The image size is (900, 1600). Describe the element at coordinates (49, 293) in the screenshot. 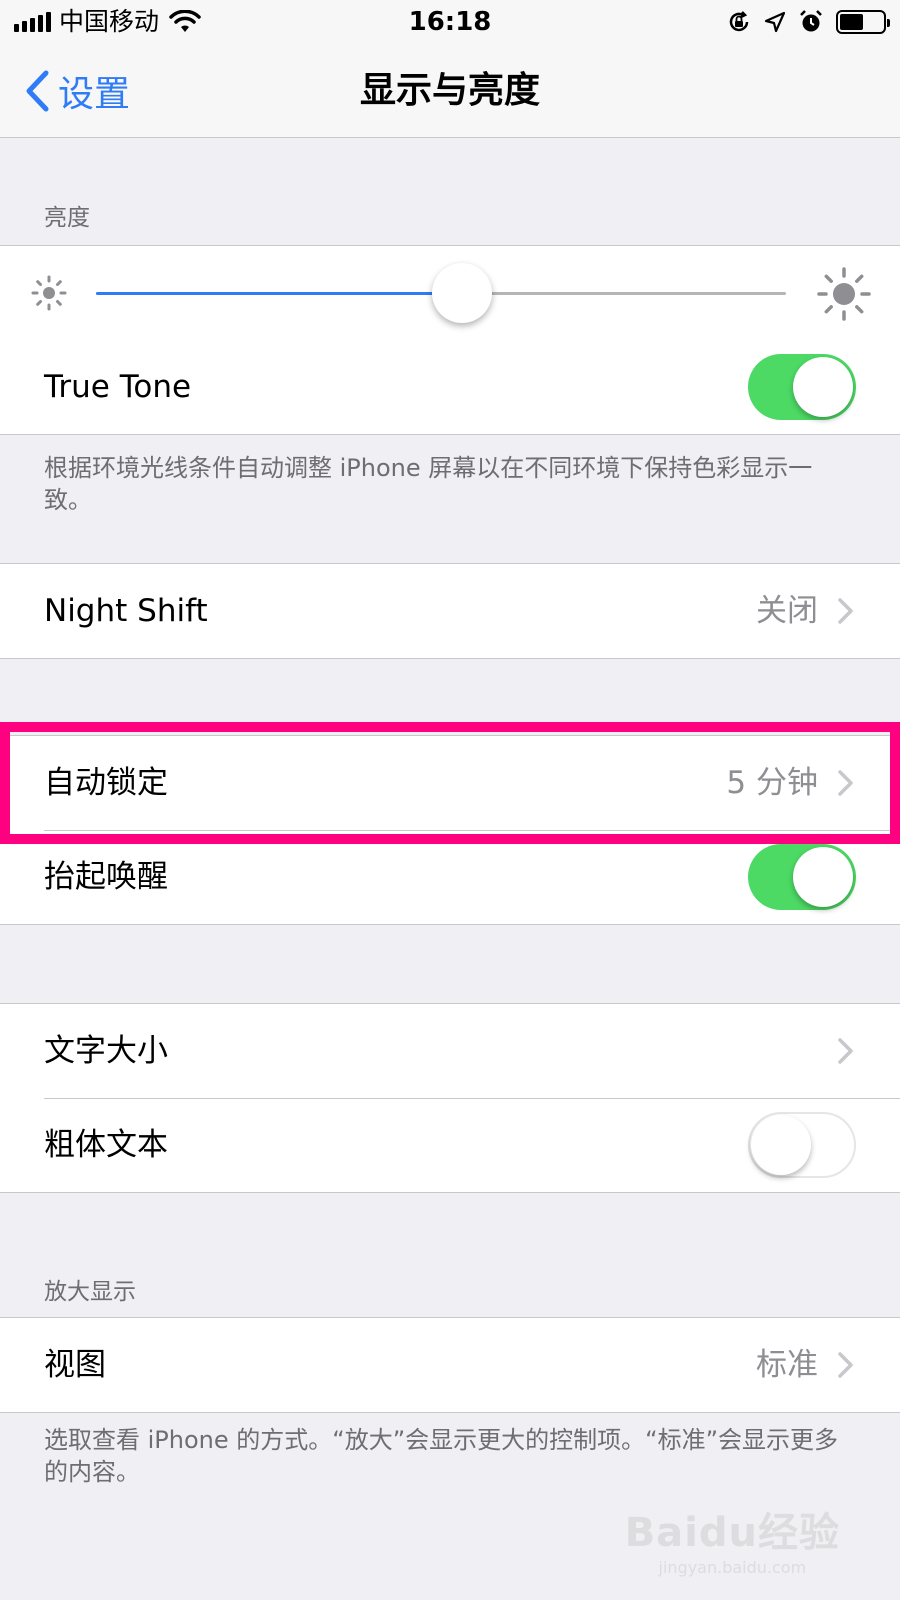

I see `sun-small-icon` at that location.